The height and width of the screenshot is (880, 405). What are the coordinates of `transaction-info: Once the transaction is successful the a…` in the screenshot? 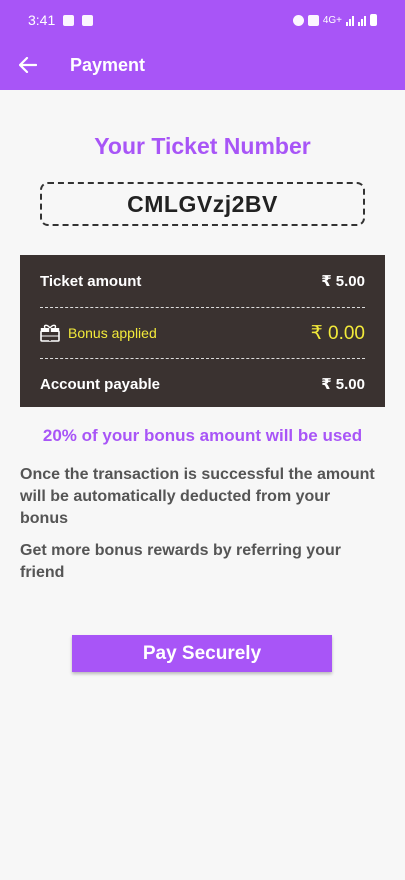 It's located at (197, 496).